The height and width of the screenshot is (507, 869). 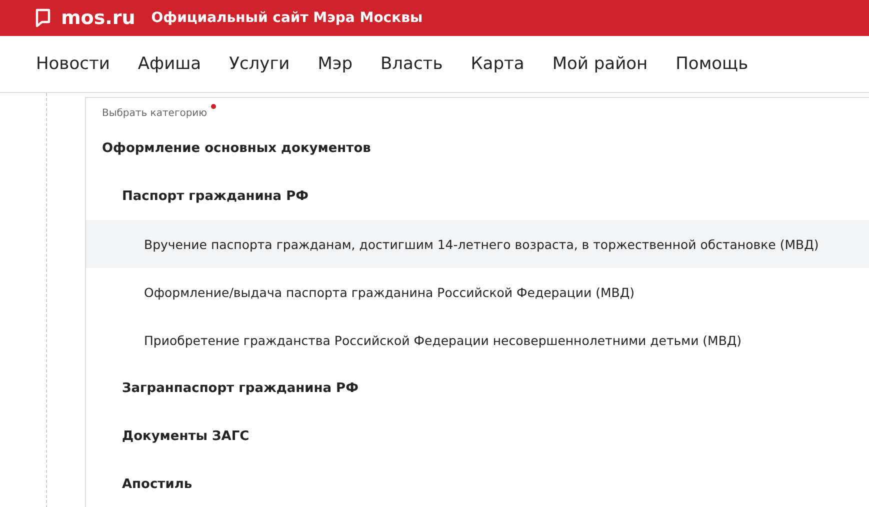 What do you see at coordinates (155, 113) in the screenshot?
I see `field-label: Выбрать категорию` at bounding box center [155, 113].